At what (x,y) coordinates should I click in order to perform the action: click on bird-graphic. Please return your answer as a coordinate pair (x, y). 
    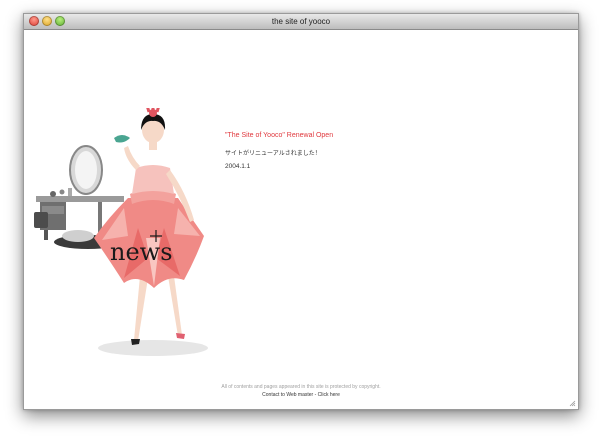
    Looking at the image, I should click on (122, 139).